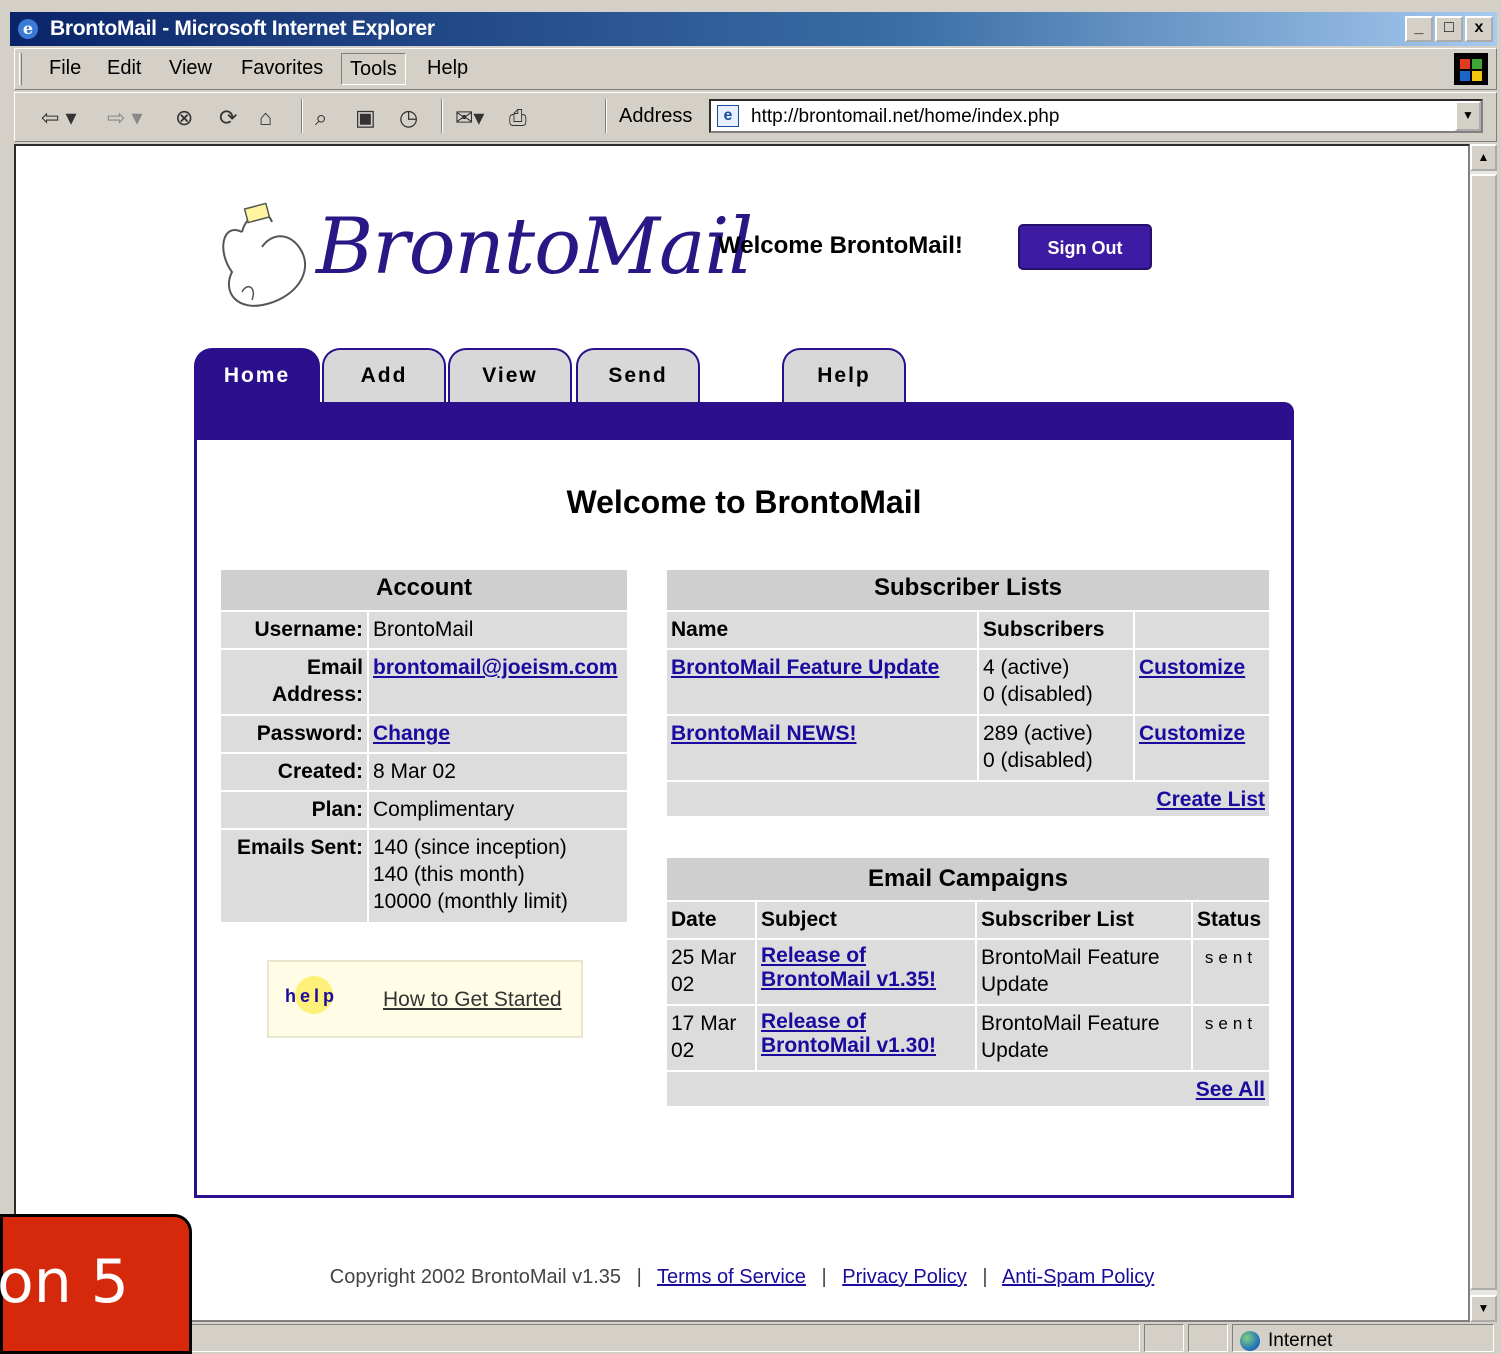  What do you see at coordinates (65, 68) in the screenshot?
I see `menu-file: File` at bounding box center [65, 68].